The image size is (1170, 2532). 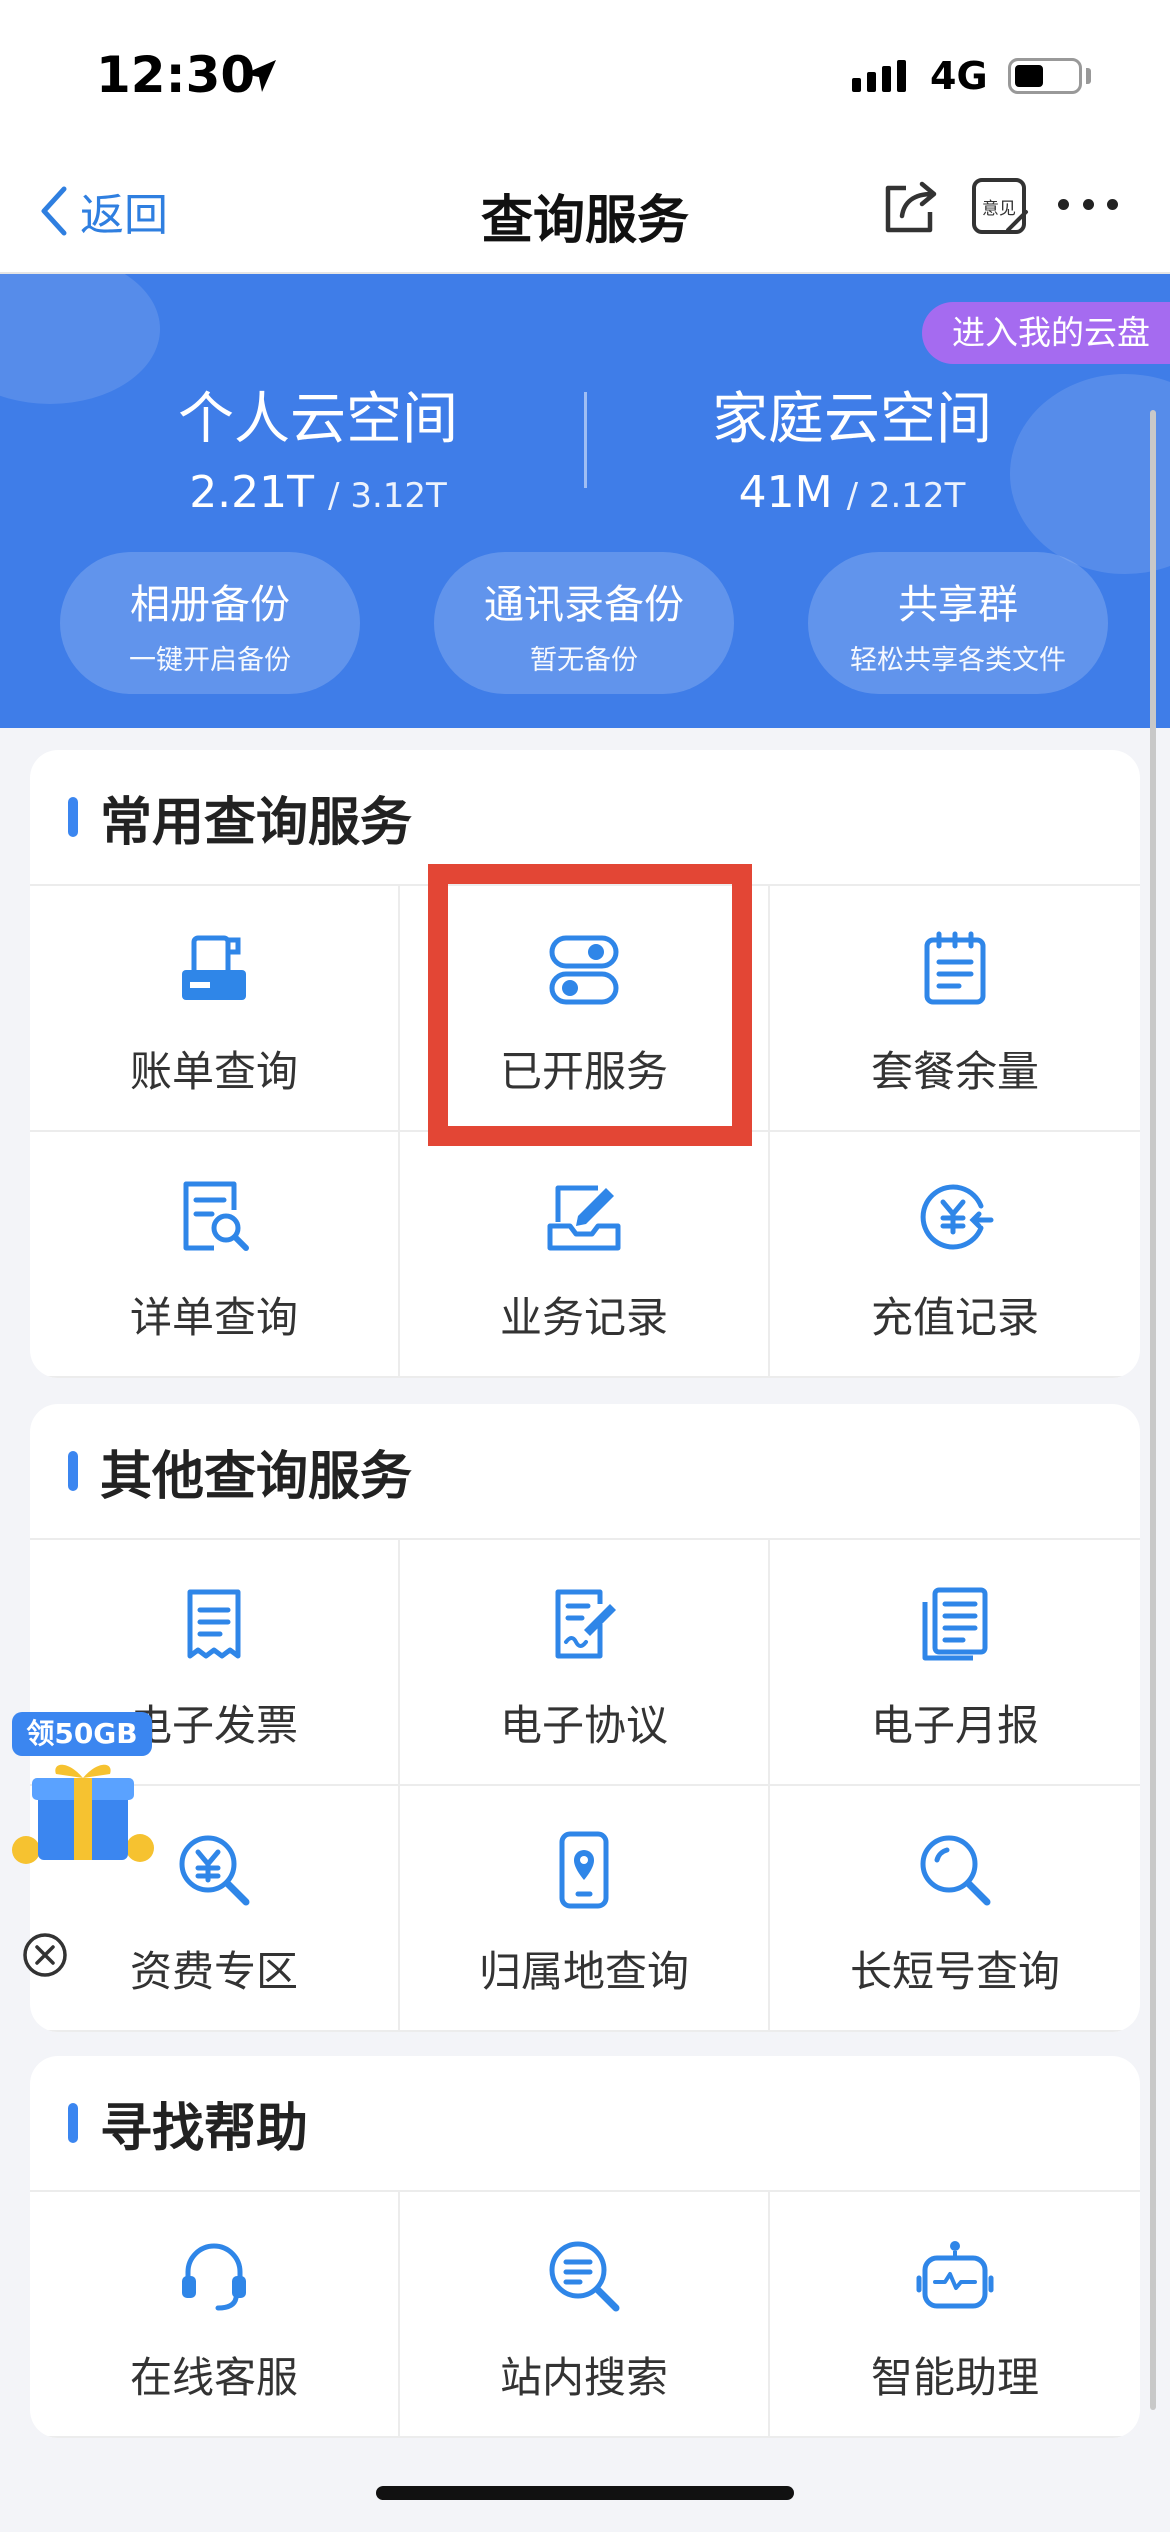 What do you see at coordinates (1088, 76) in the screenshot?
I see `battery-tip` at bounding box center [1088, 76].